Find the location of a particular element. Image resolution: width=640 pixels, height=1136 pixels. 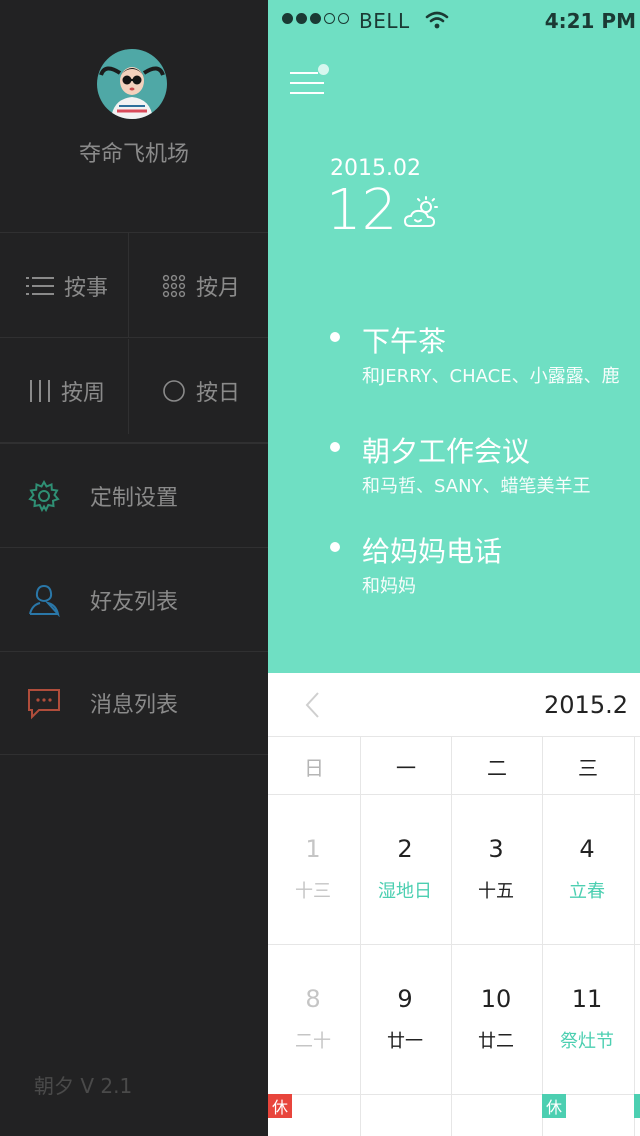

calendar-day: 1 十三 is located at coordinates (314, 870).